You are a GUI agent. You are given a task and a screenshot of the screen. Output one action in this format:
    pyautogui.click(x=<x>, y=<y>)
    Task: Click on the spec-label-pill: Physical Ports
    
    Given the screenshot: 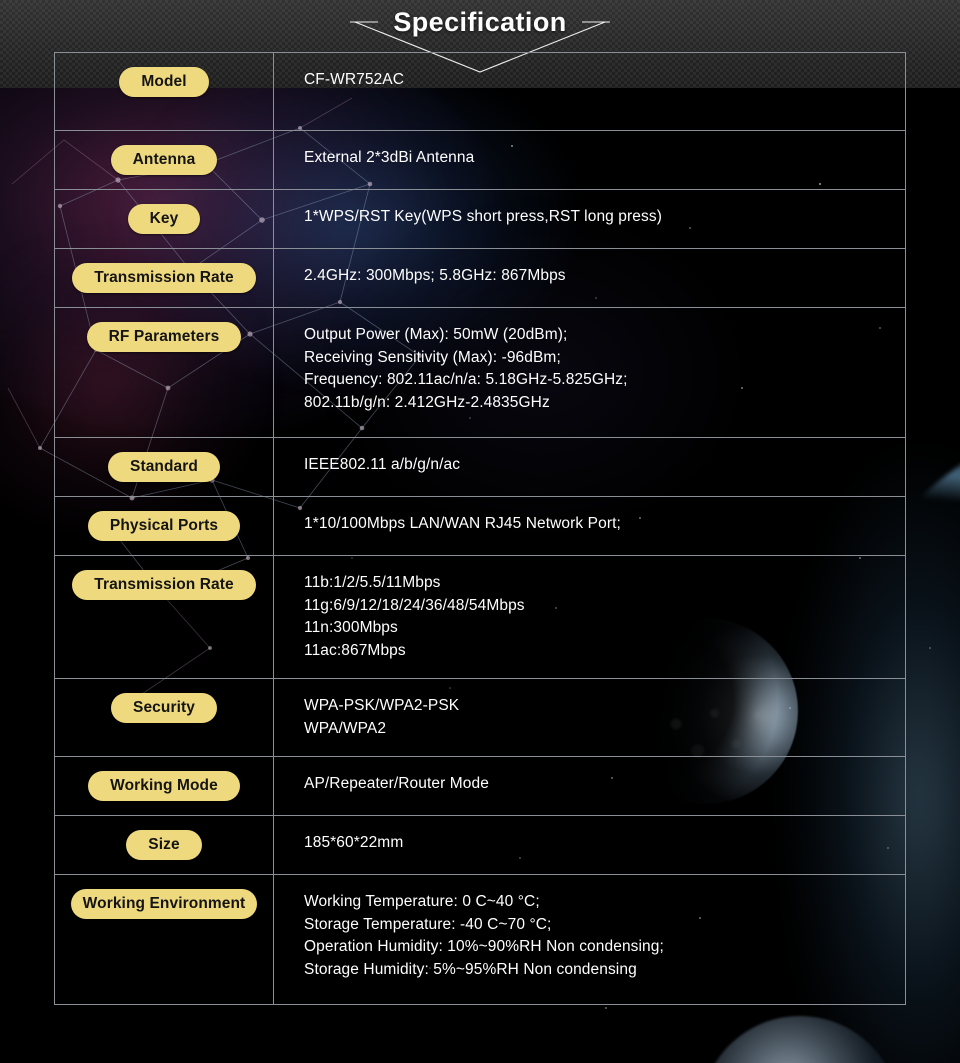 What is the action you would take?
    pyautogui.click(x=164, y=526)
    